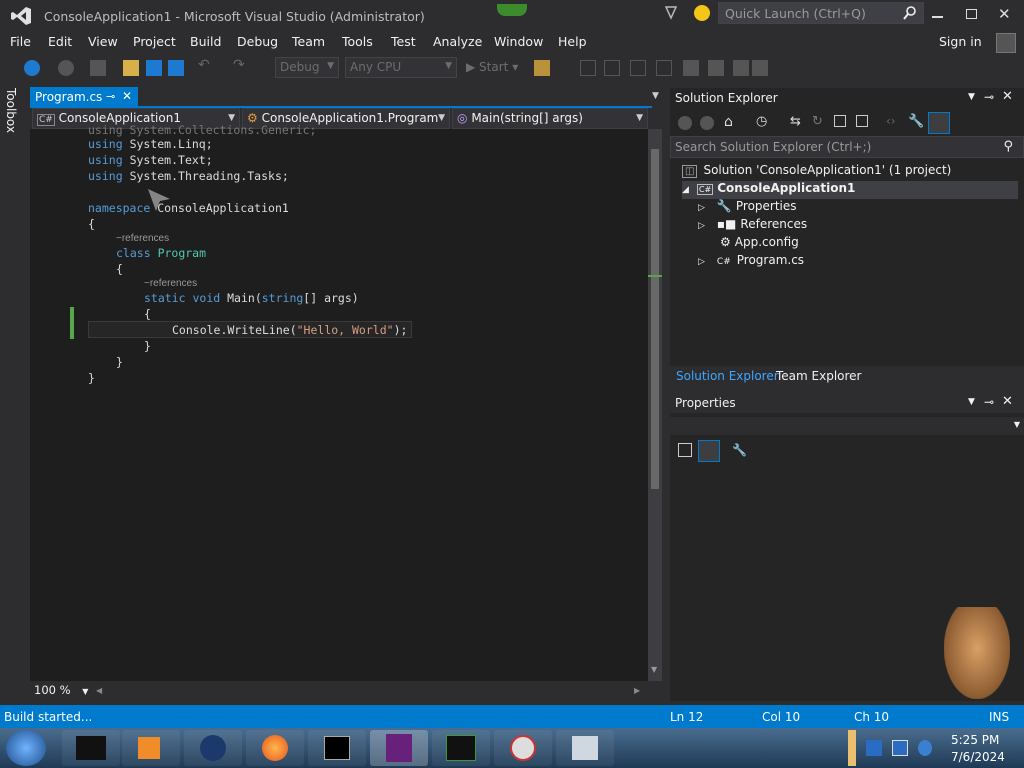 The width and height of the screenshot is (1024, 768). What do you see at coordinates (399, 748) in the screenshot?
I see `taskbar-app-visual-studio` at bounding box center [399, 748].